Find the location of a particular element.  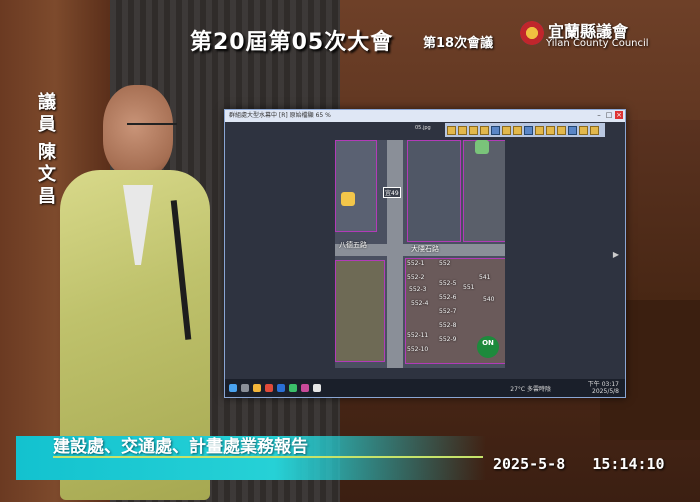

maximize-icon: □ is located at coordinates (609, 115).